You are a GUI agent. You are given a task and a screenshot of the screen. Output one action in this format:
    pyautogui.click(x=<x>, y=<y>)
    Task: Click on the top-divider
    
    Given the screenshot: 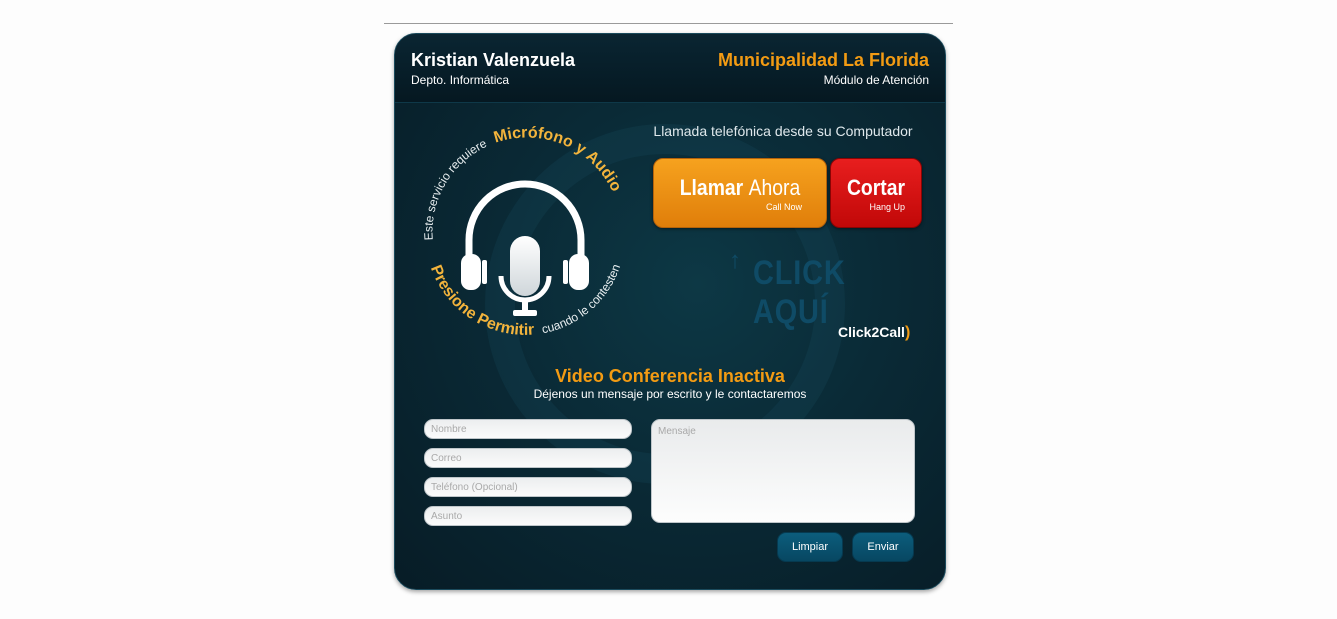 What is the action you would take?
    pyautogui.click(x=668, y=23)
    